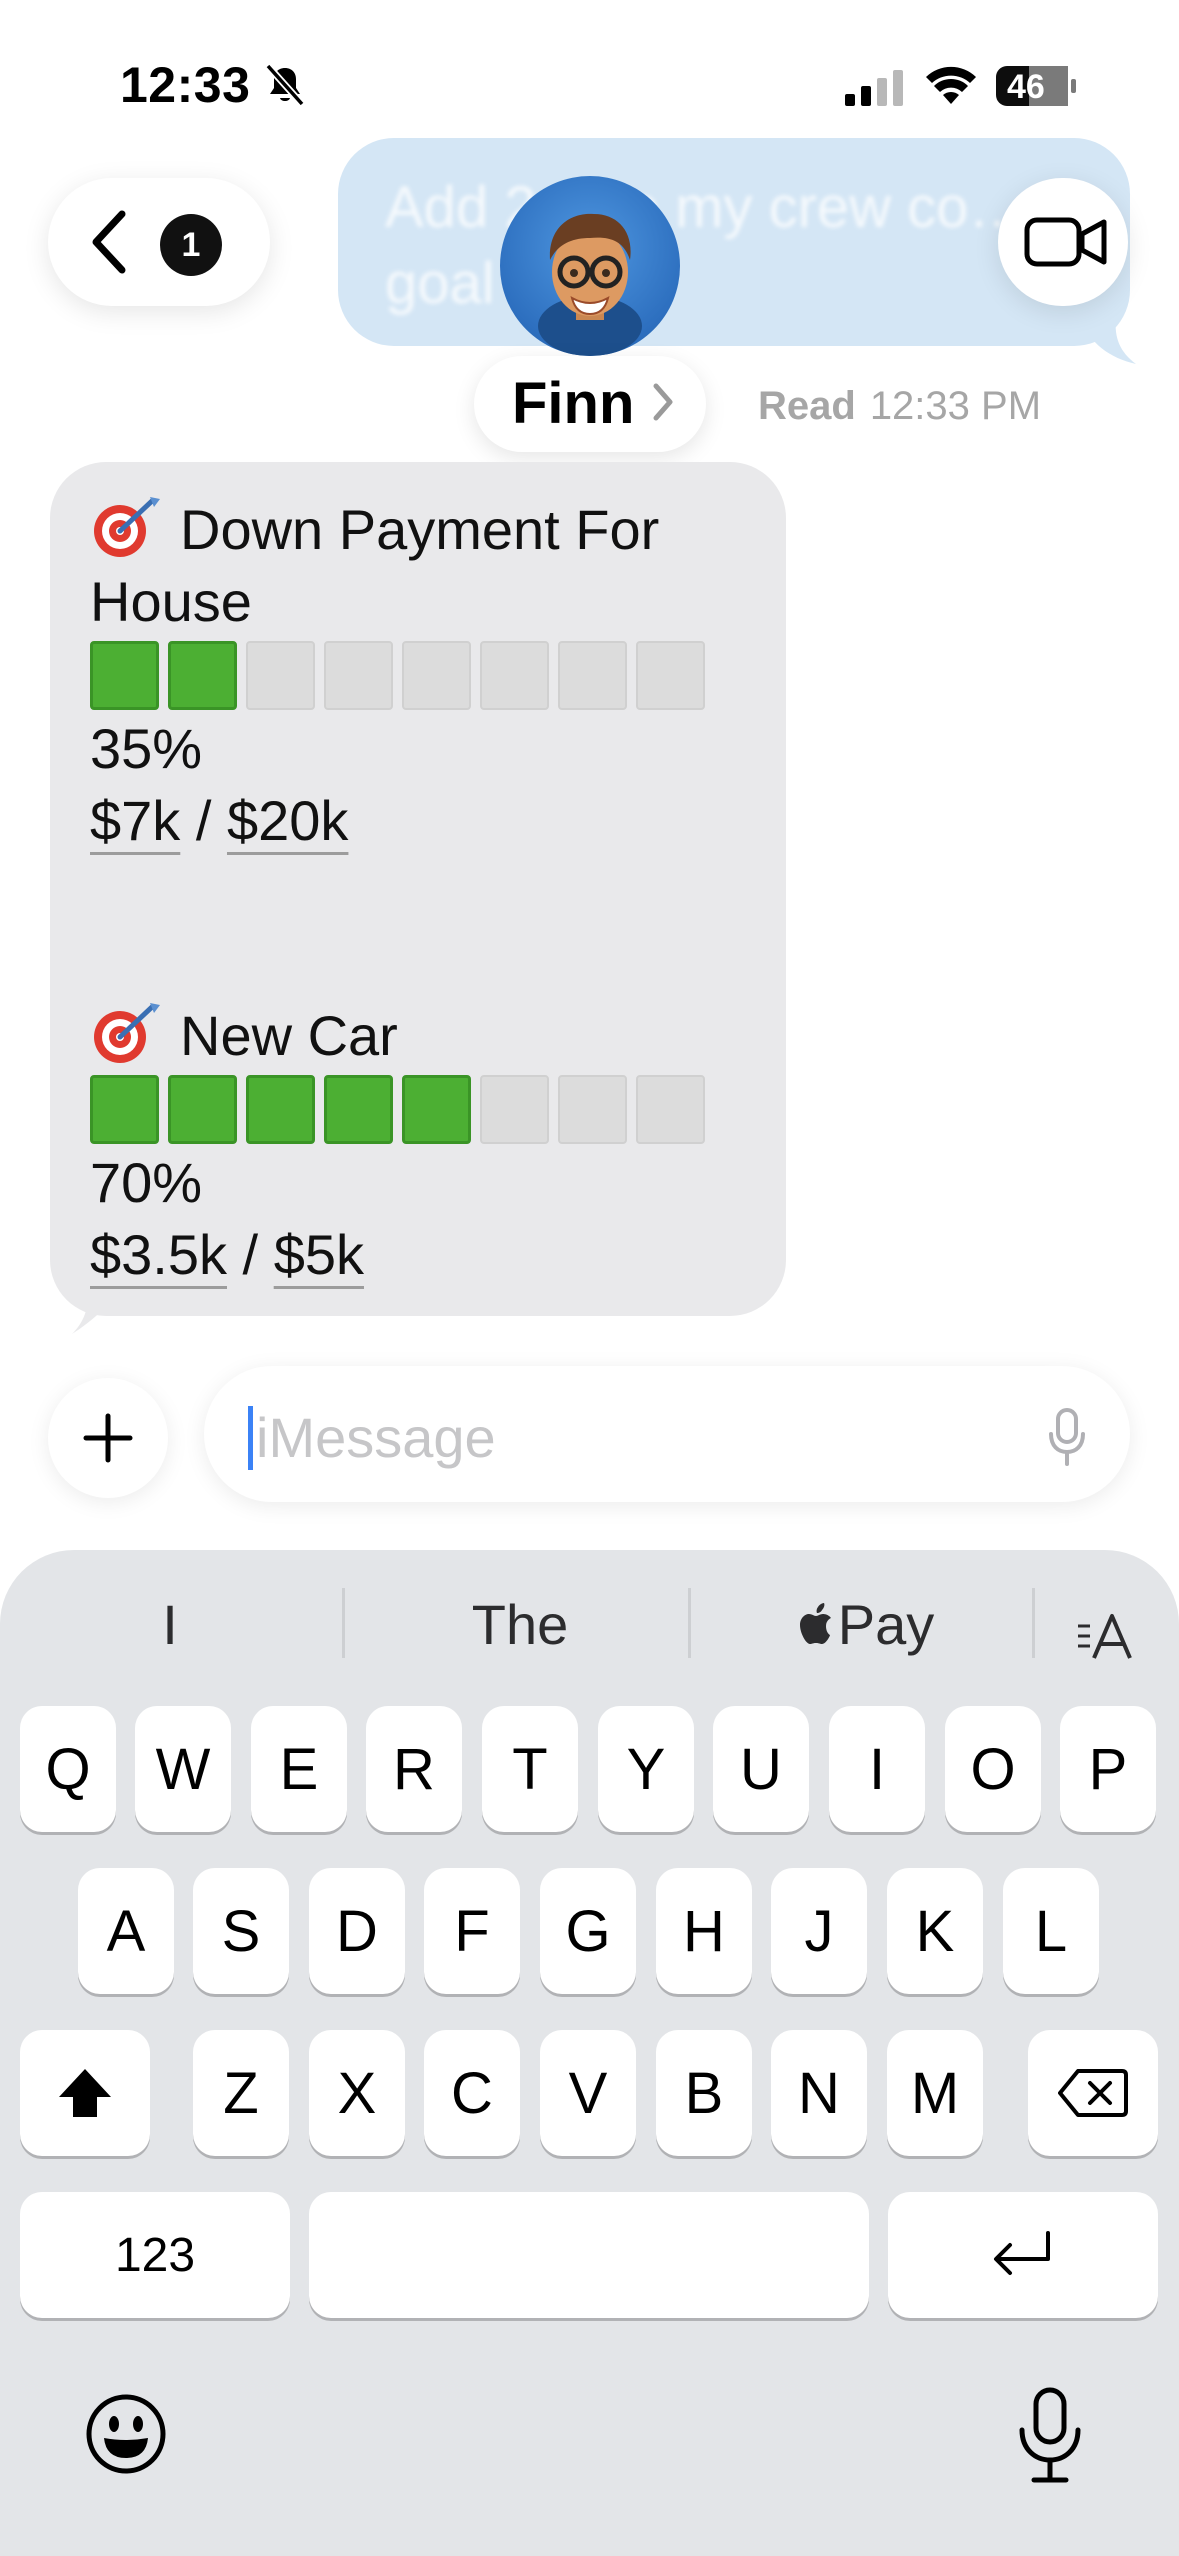 The height and width of the screenshot is (2556, 1179). I want to click on battery-level: 46, so click(1026, 87).